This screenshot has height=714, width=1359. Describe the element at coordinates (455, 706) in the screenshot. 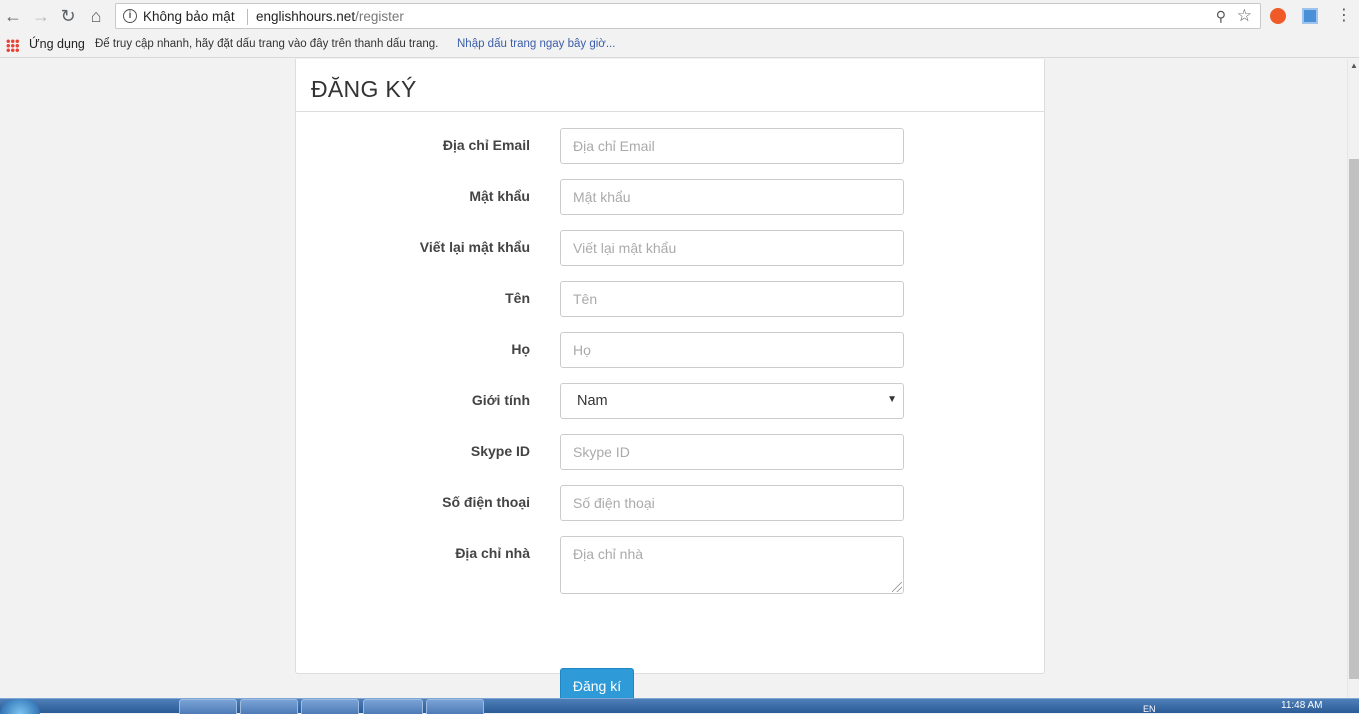

I see `skype-taskbar-button` at that location.